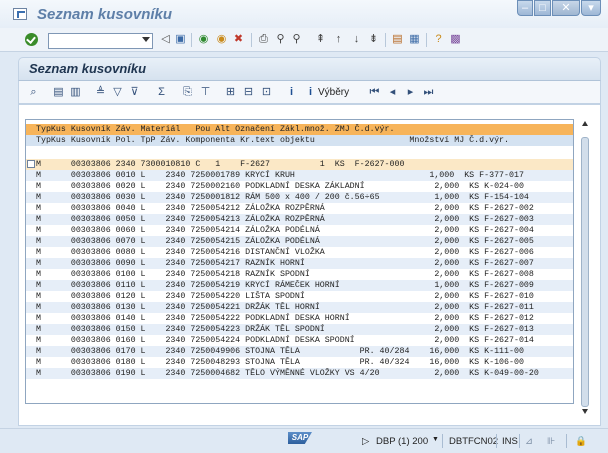 The image size is (608, 453). I want to click on minimize-button: –, so click(525, 8).